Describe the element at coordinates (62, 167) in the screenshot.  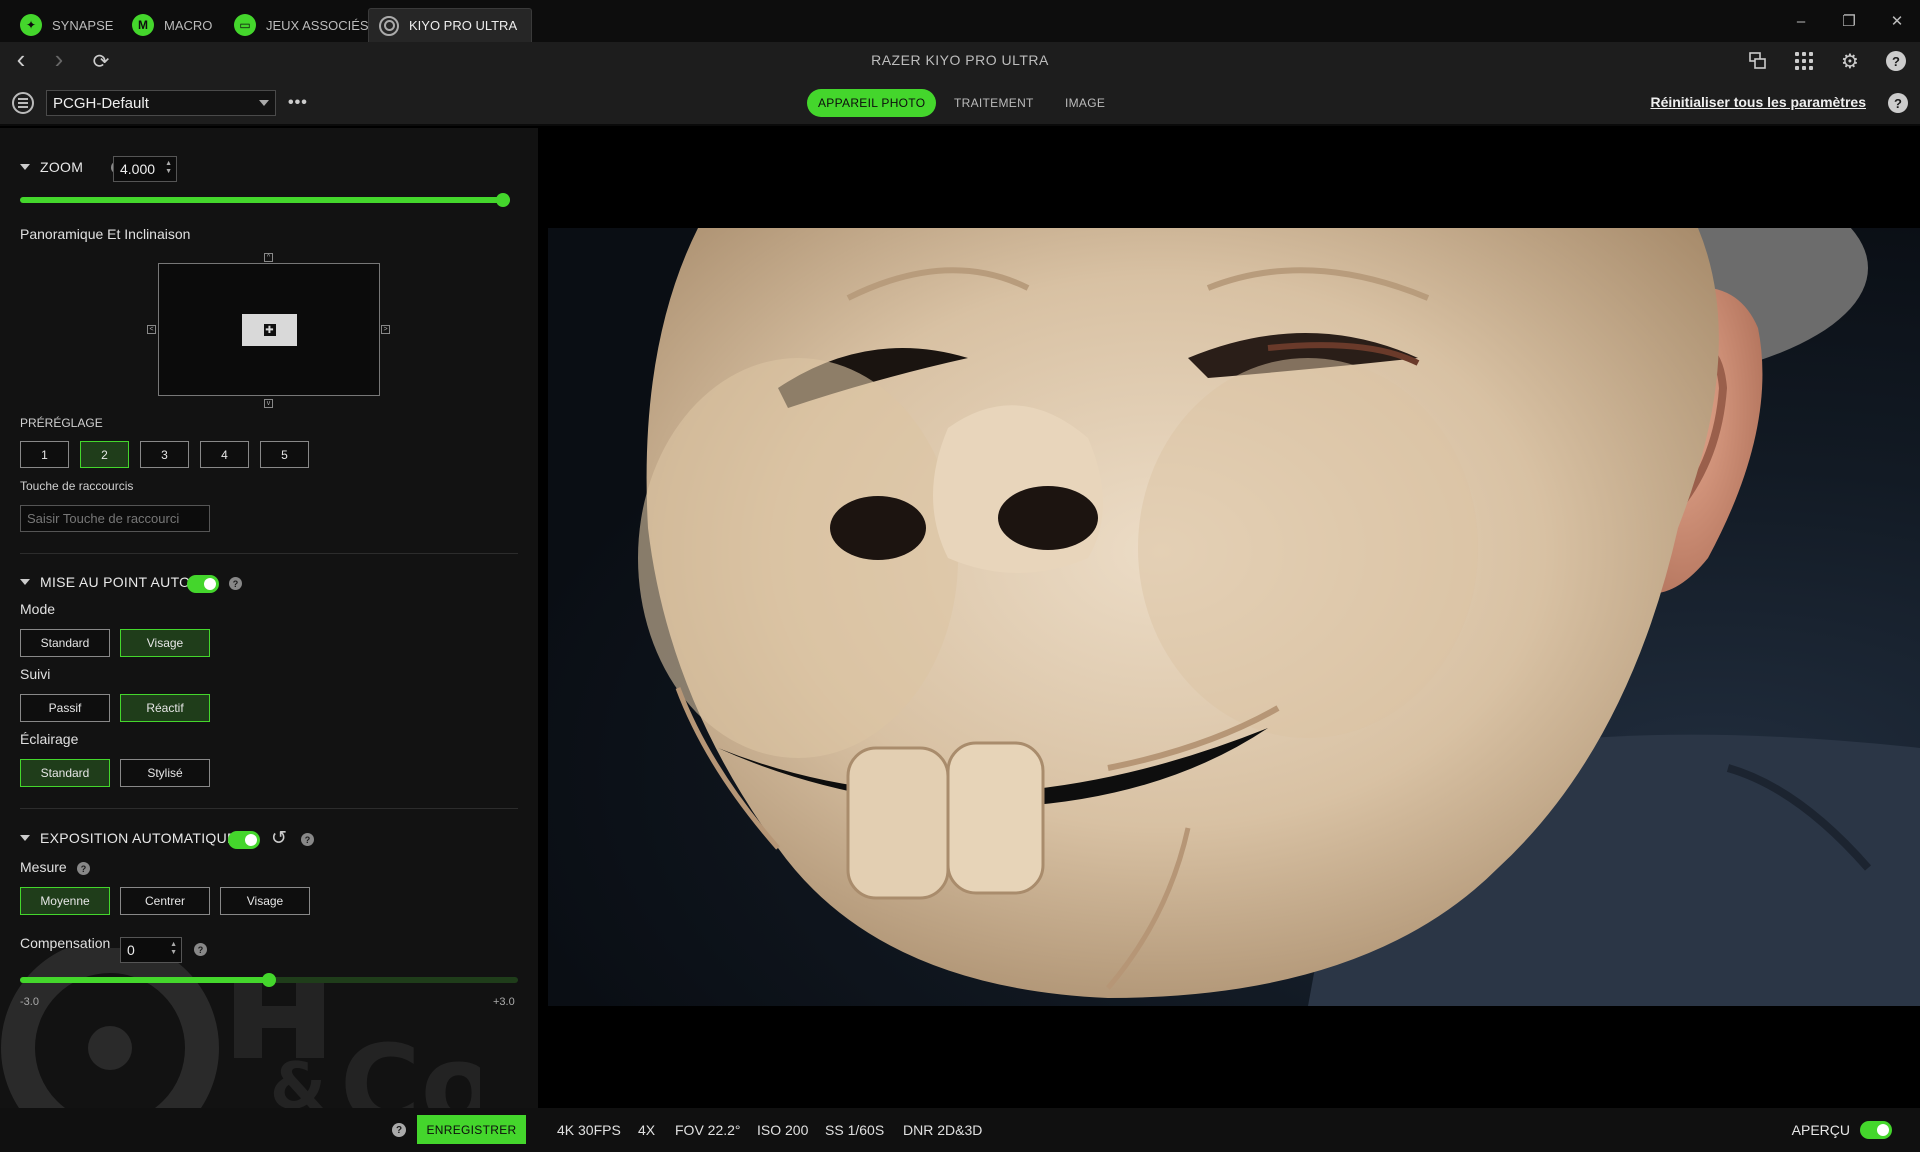
I see `zoom-title: ZOOM` at that location.